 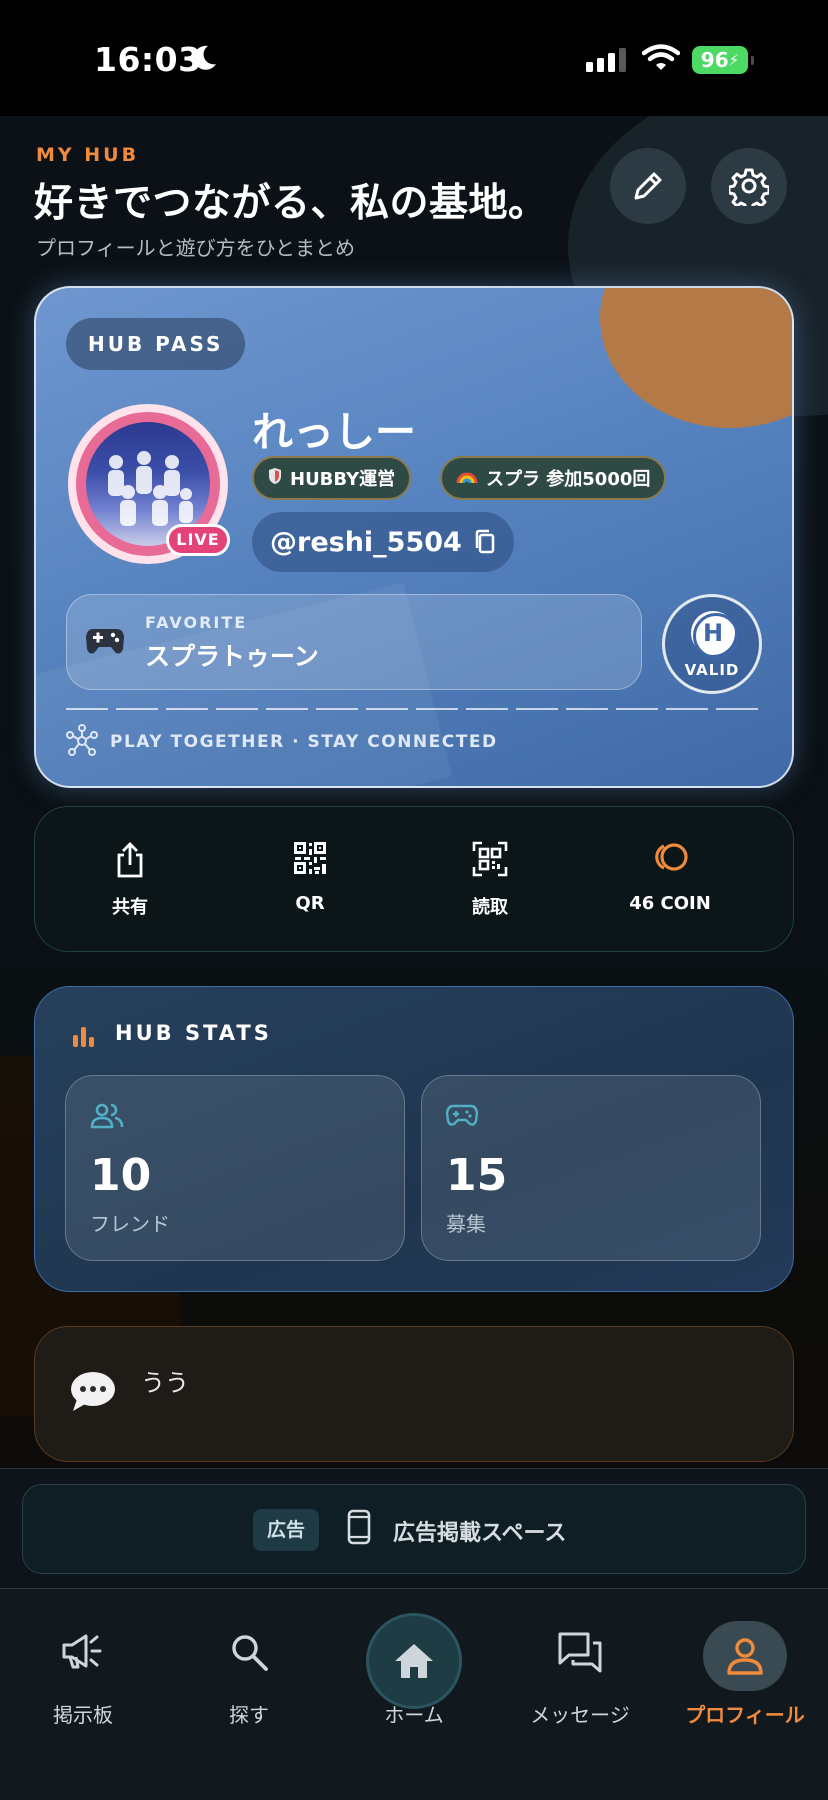 What do you see at coordinates (414, 58) in the screenshot?
I see `status-bar: 16:03 96 ⚡` at bounding box center [414, 58].